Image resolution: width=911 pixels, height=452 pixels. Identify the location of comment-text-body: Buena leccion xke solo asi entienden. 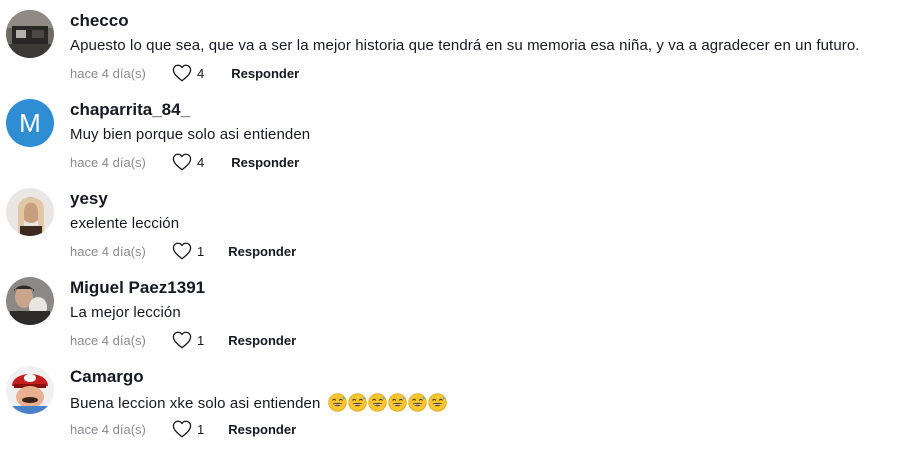
(195, 403).